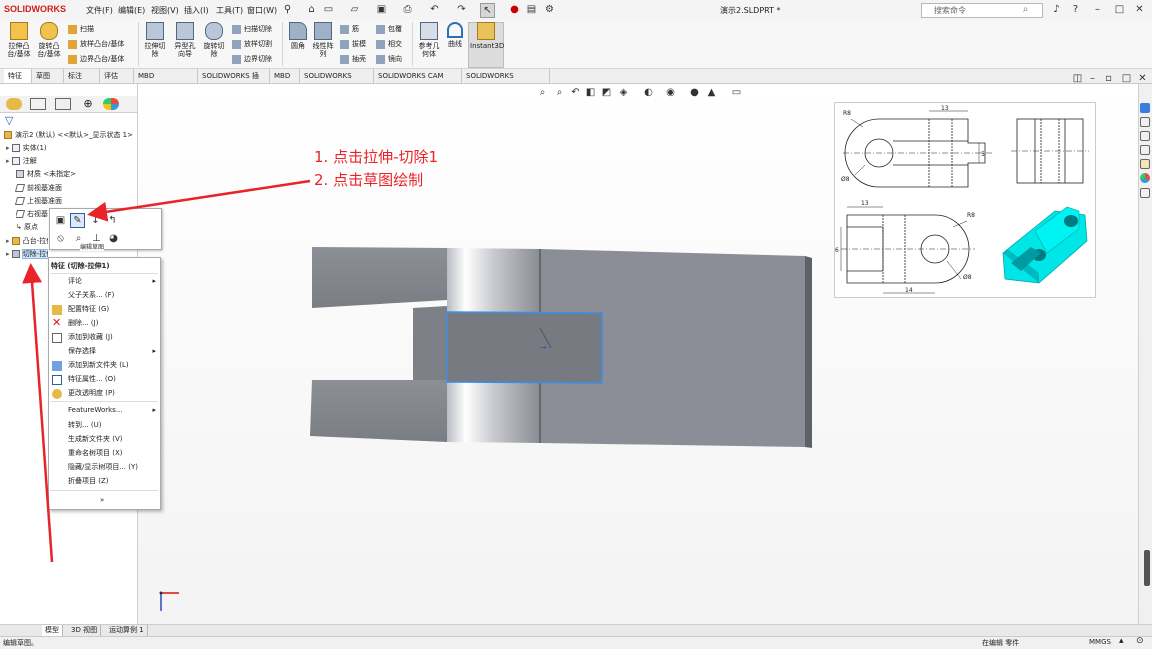 The image size is (1152, 649). I want to click on dimxpert-tab-icon: ⊕, so click(88, 104).